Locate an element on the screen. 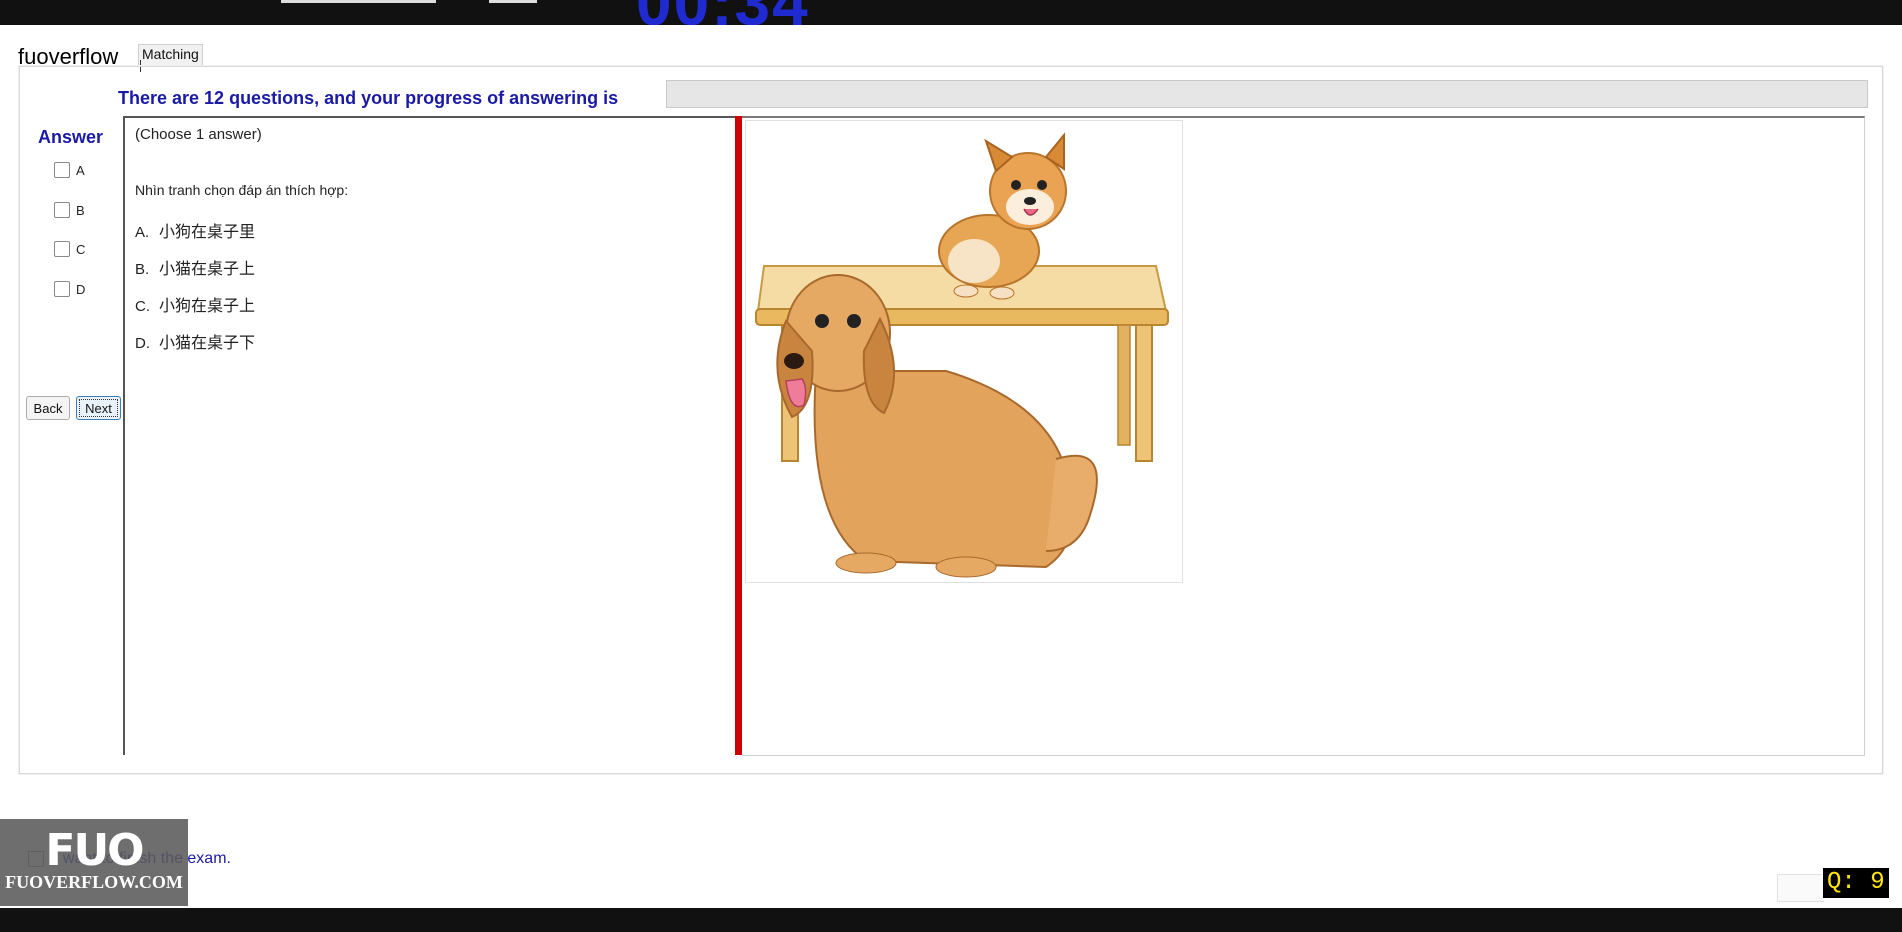  choice-letter: B. is located at coordinates (142, 269).